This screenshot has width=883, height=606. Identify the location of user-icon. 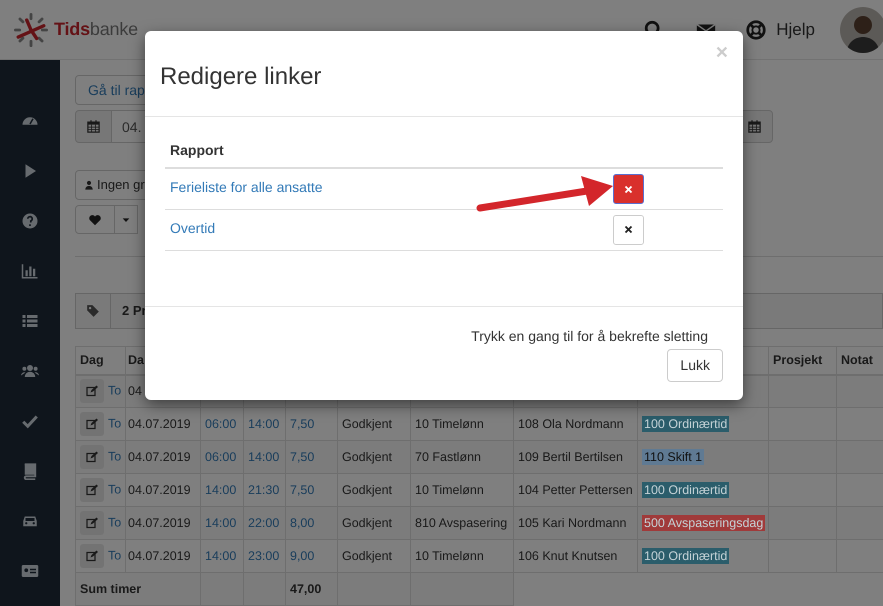
(89, 185).